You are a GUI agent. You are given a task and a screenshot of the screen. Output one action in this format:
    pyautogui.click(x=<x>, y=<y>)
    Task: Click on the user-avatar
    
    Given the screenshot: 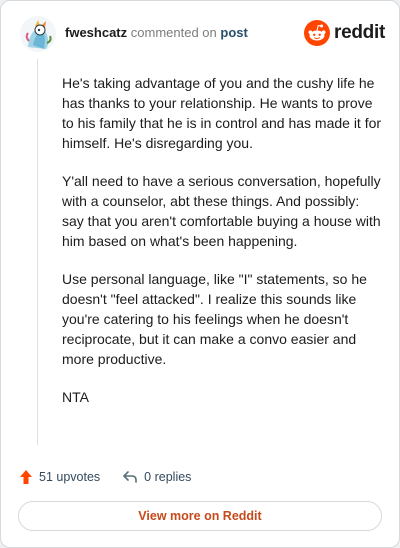 What is the action you would take?
    pyautogui.click(x=38, y=34)
    